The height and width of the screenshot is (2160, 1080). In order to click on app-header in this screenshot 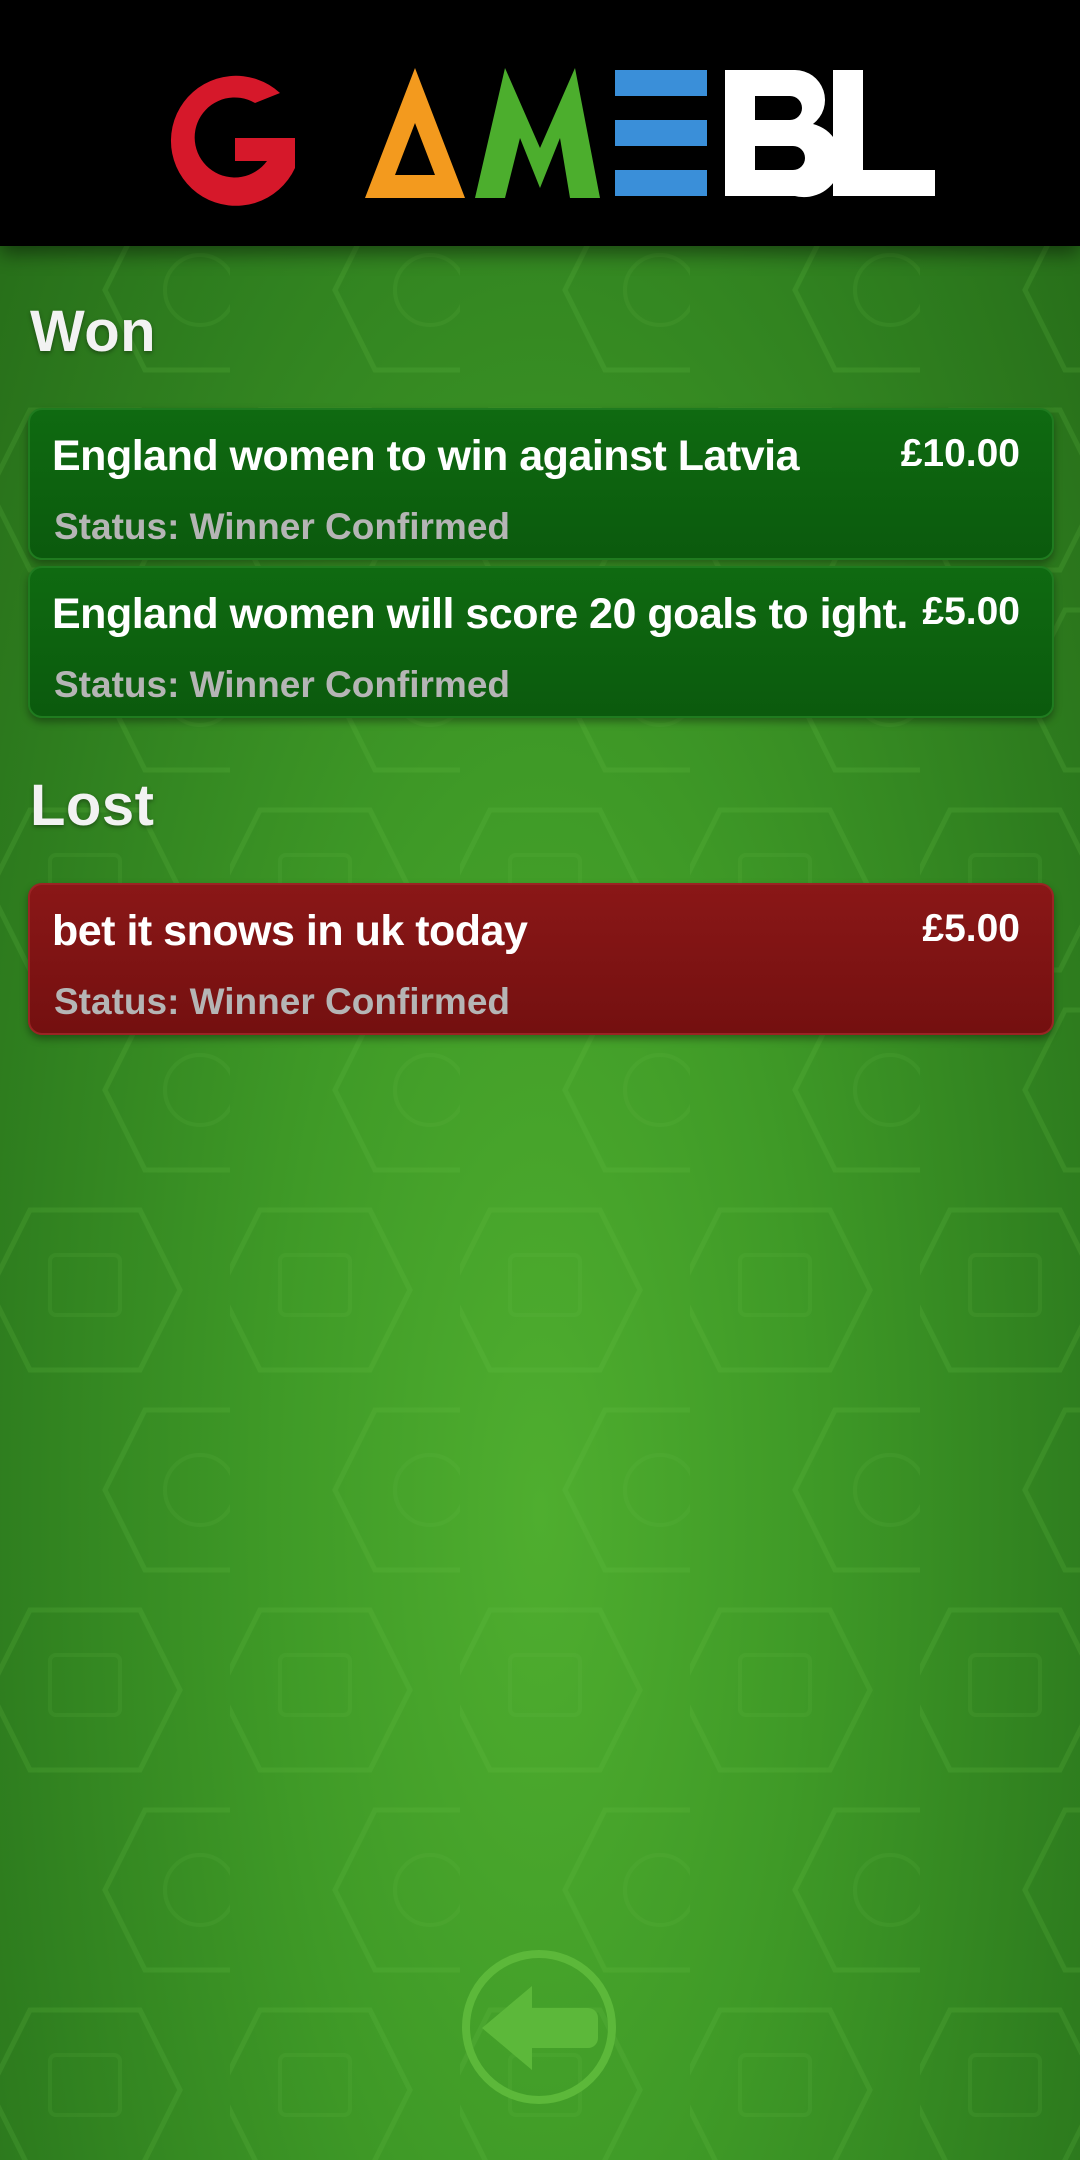, I will do `click(540, 123)`.